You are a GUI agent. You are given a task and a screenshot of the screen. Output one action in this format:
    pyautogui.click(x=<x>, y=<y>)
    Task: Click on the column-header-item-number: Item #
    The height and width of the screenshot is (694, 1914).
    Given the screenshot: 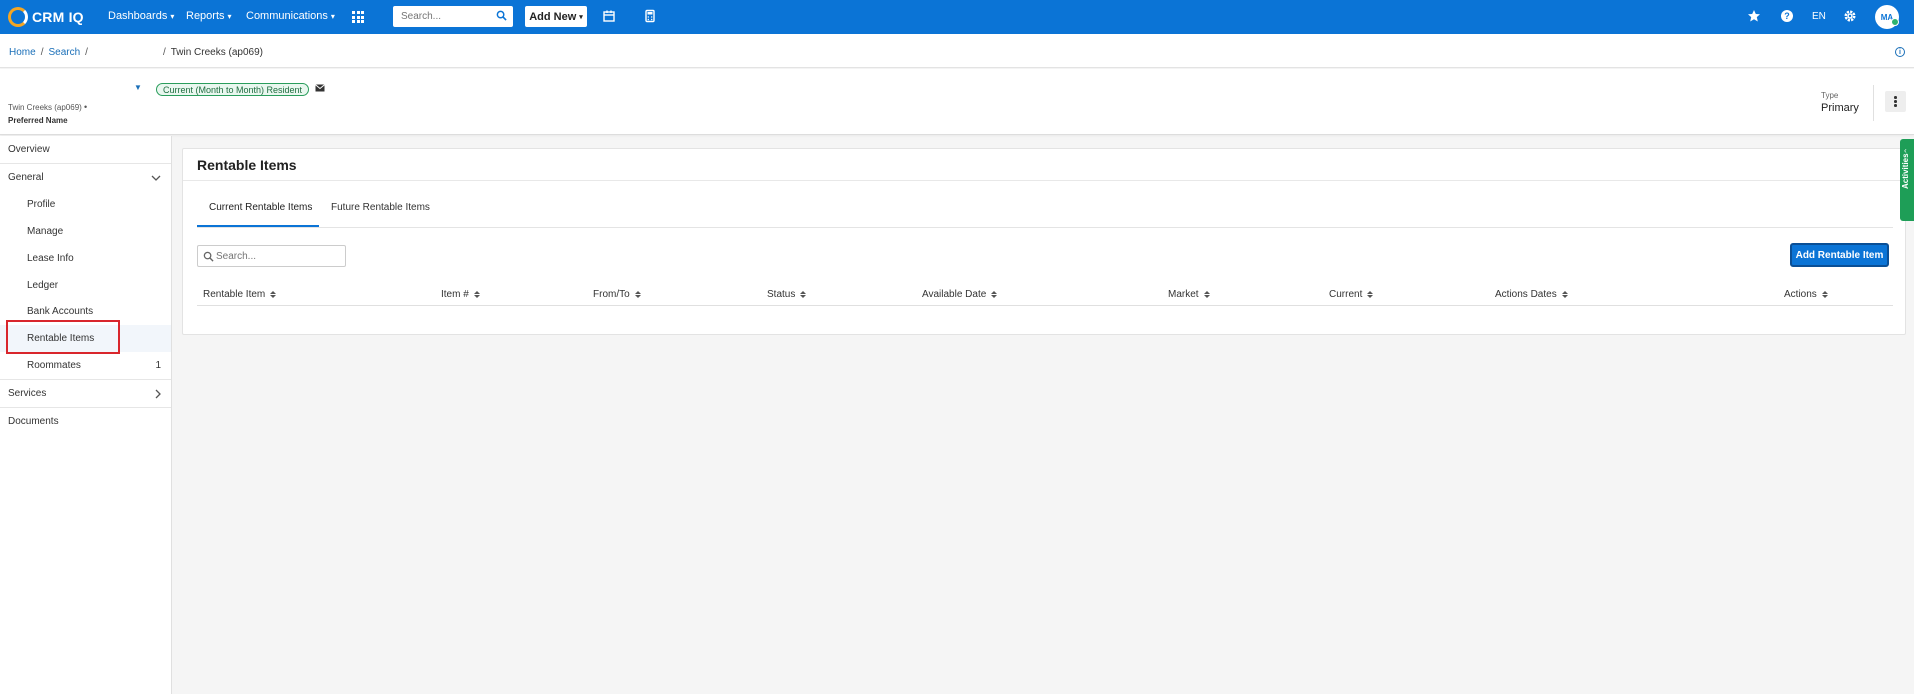 What is the action you would take?
    pyautogui.click(x=460, y=294)
    